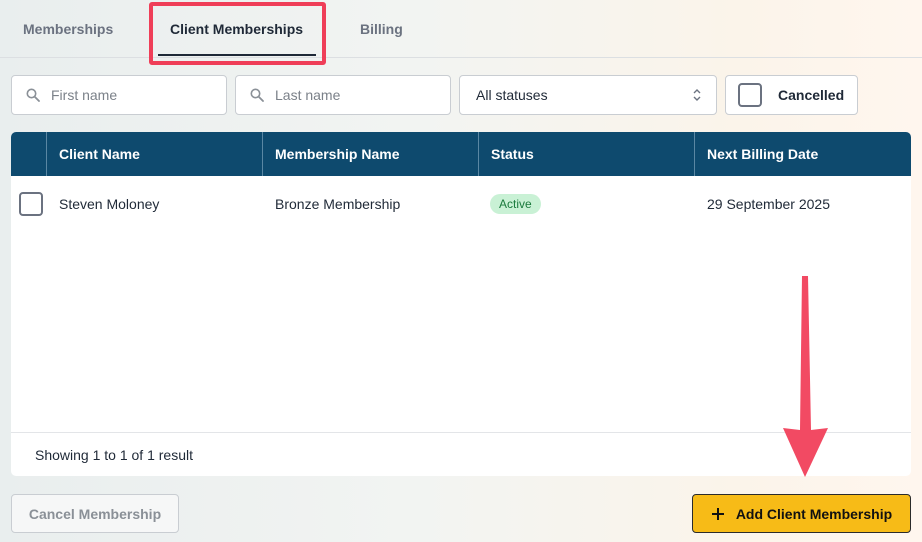 This screenshot has height=542, width=922. What do you see at coordinates (768, 204) in the screenshot?
I see `cell-next-billing-date: 29 September 2025` at bounding box center [768, 204].